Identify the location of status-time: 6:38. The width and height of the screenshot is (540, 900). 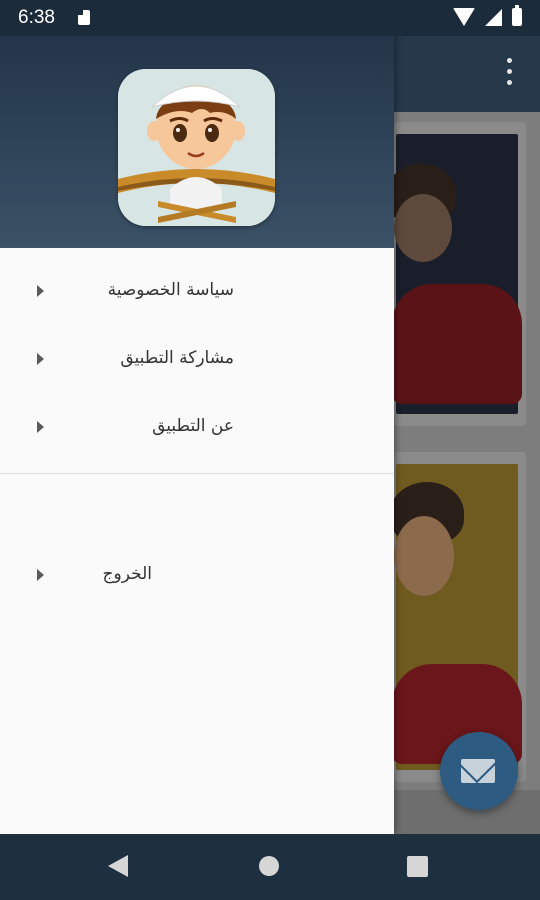
(36, 17).